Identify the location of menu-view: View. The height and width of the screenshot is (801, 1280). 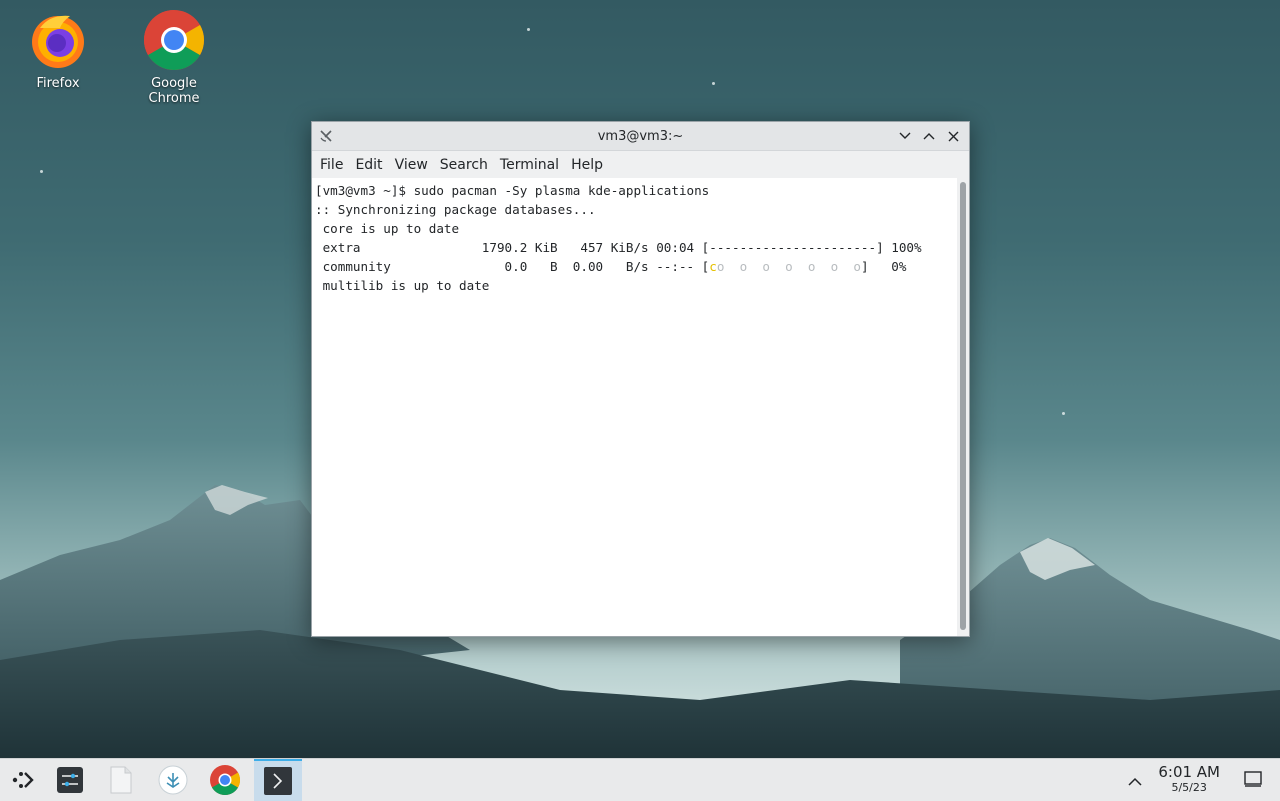
(411, 165).